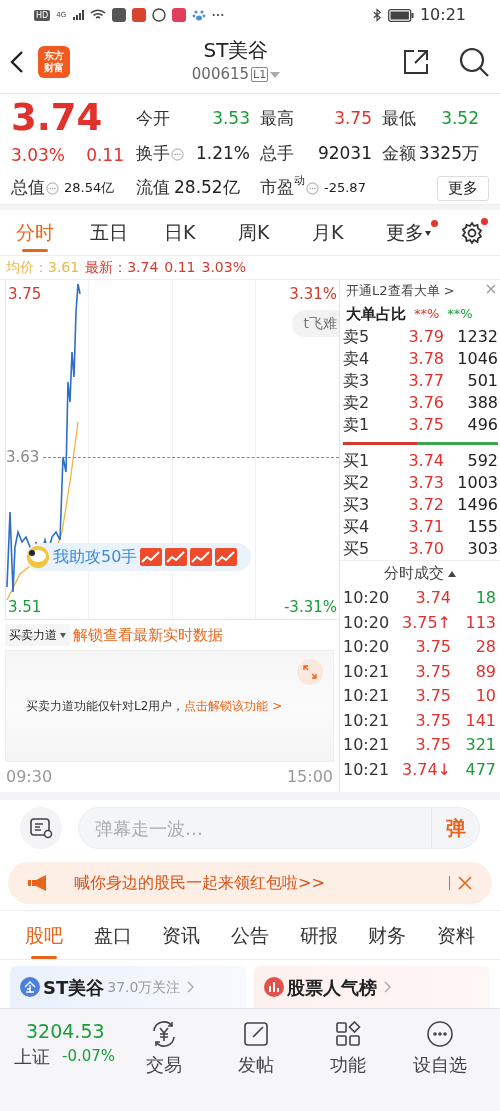  Describe the element at coordinates (452, 573) in the screenshot. I see `caret-up-icon` at that location.